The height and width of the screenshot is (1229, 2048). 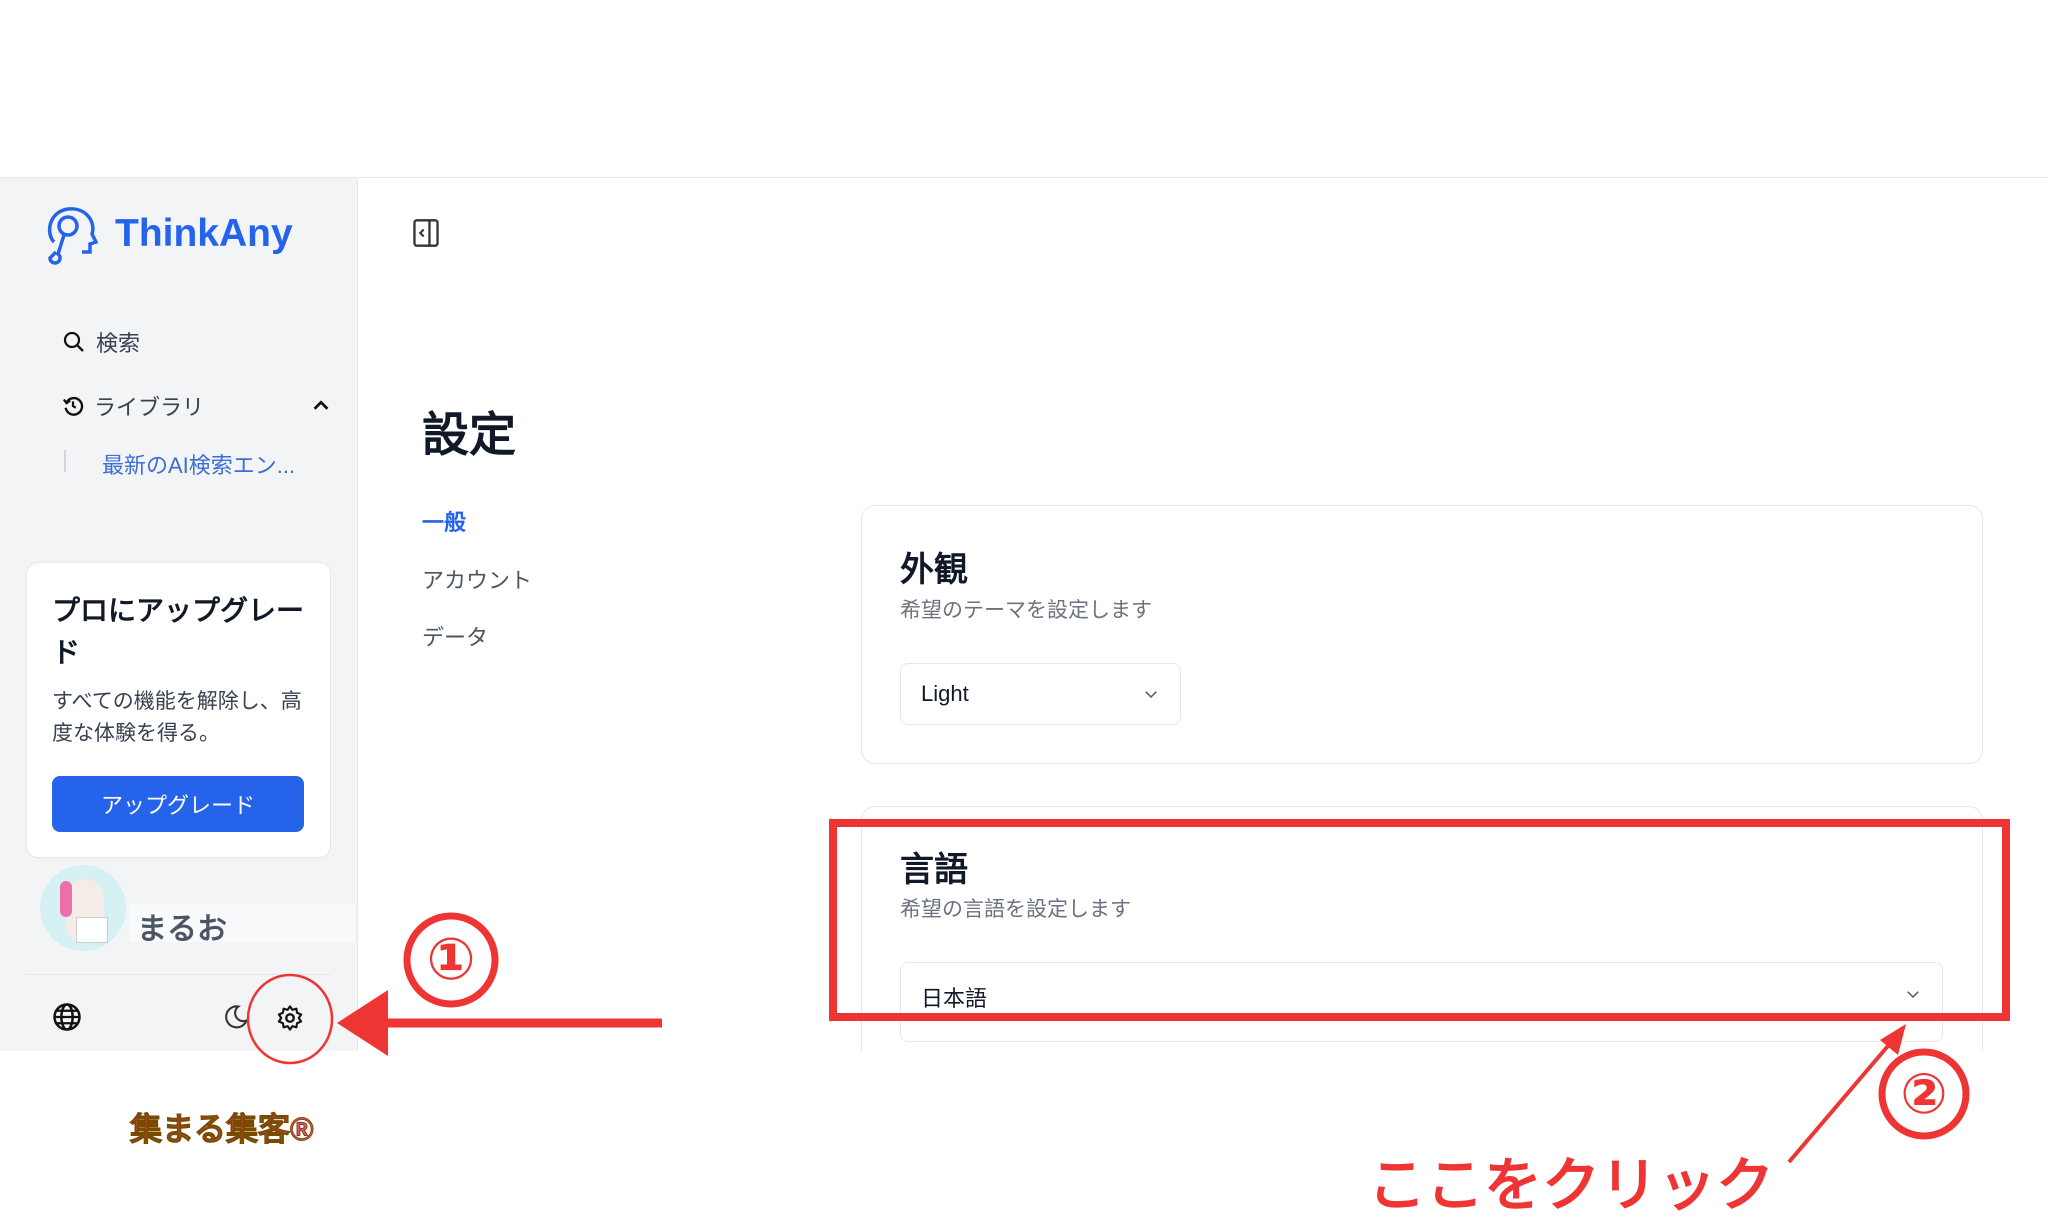 I want to click on sidebar-item-search: 検索, so click(x=101, y=342).